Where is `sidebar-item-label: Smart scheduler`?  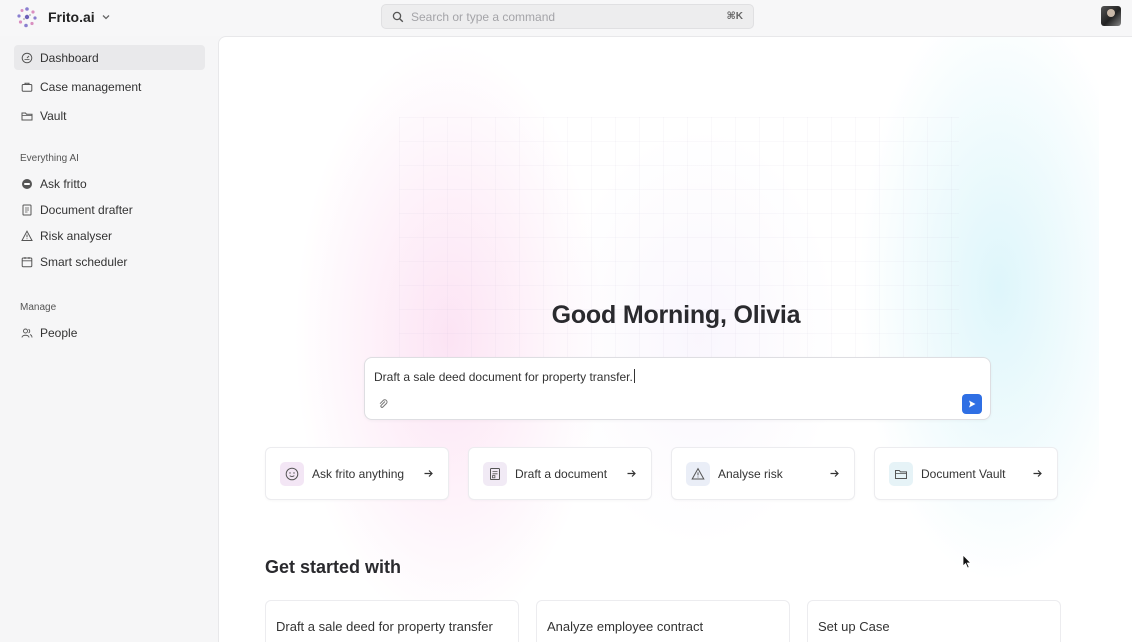 sidebar-item-label: Smart scheduler is located at coordinates (84, 261).